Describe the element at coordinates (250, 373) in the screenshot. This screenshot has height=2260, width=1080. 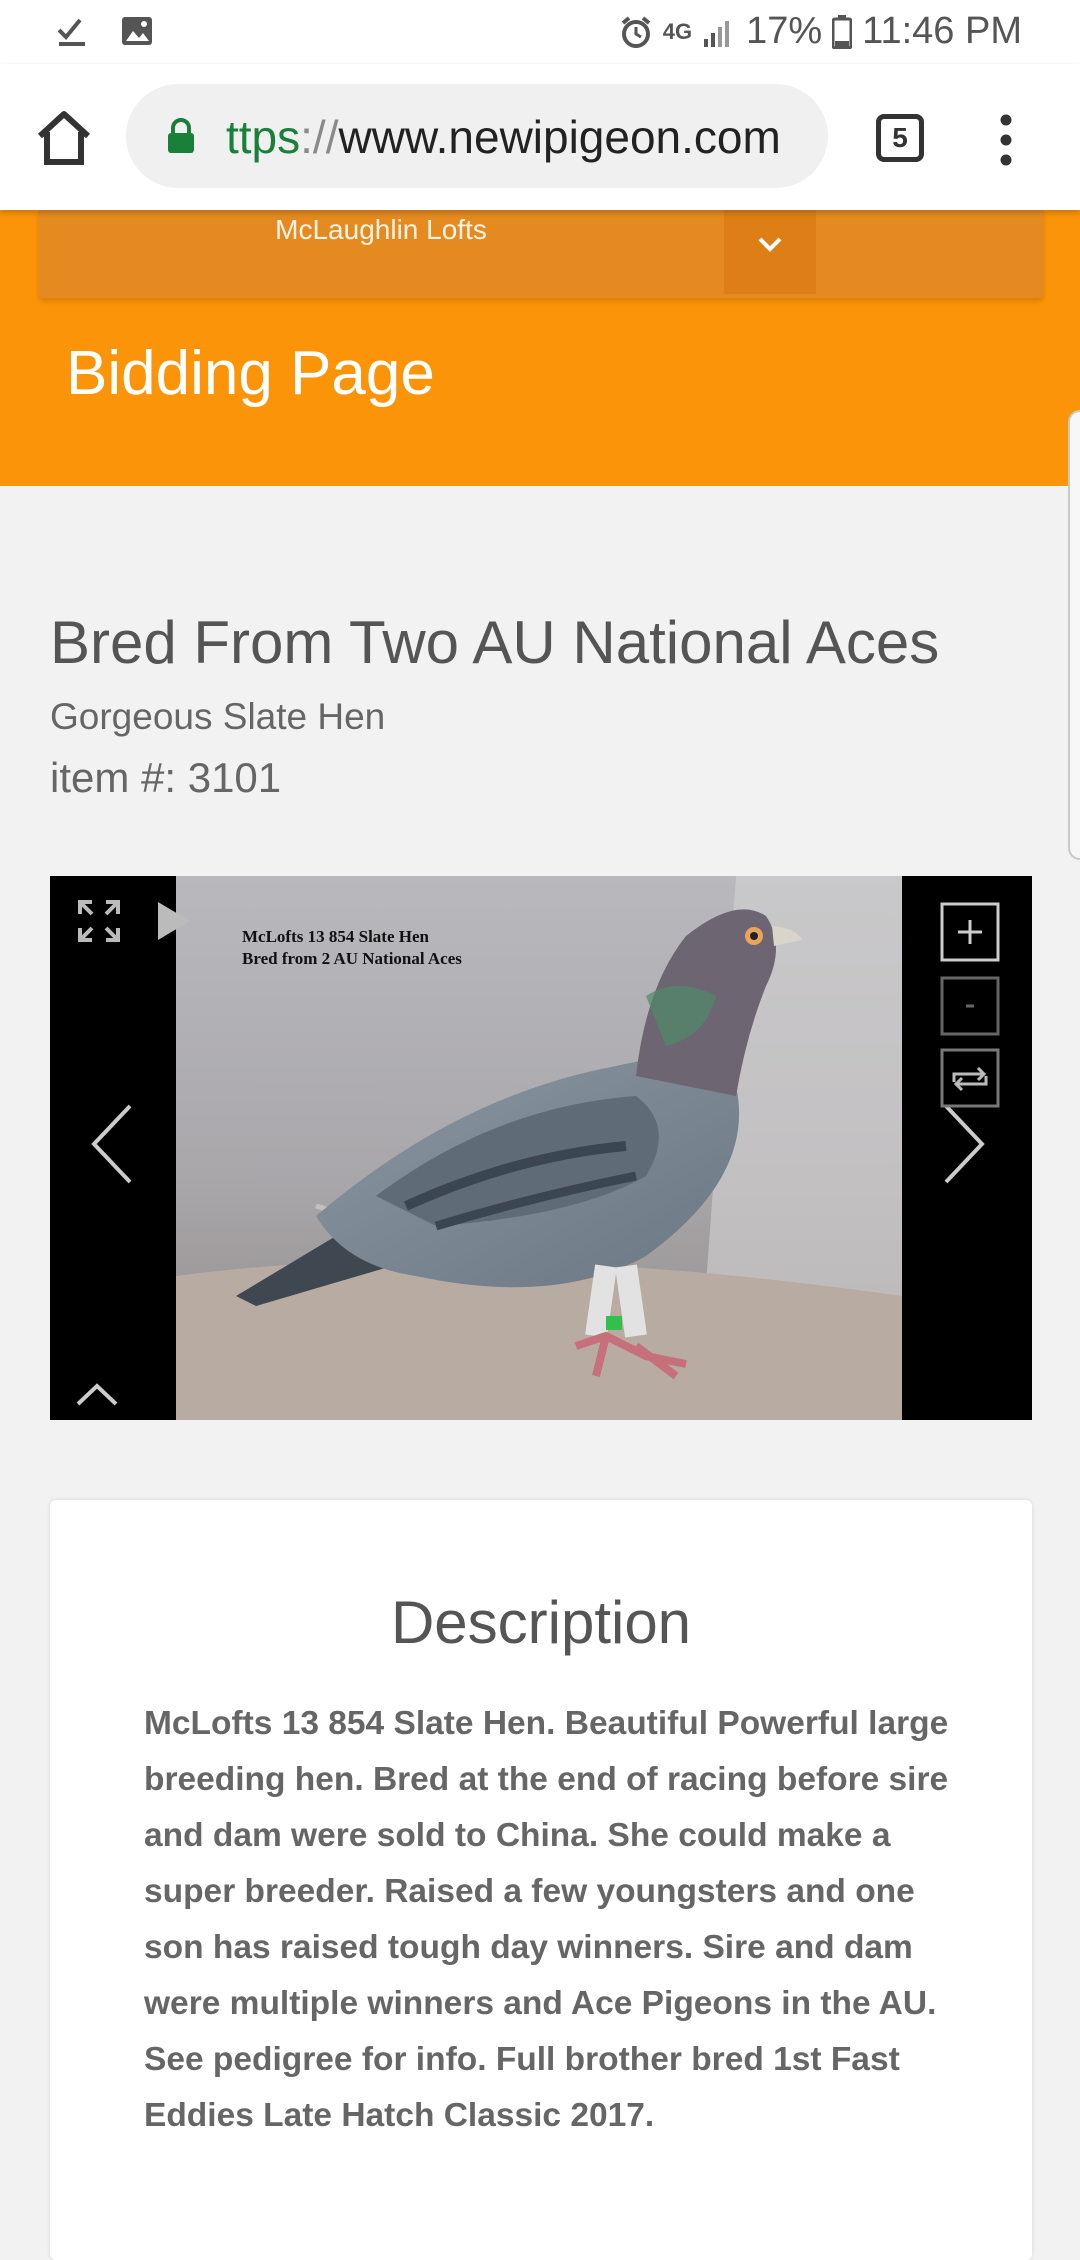
I see `page-title: Bidding Page` at that location.